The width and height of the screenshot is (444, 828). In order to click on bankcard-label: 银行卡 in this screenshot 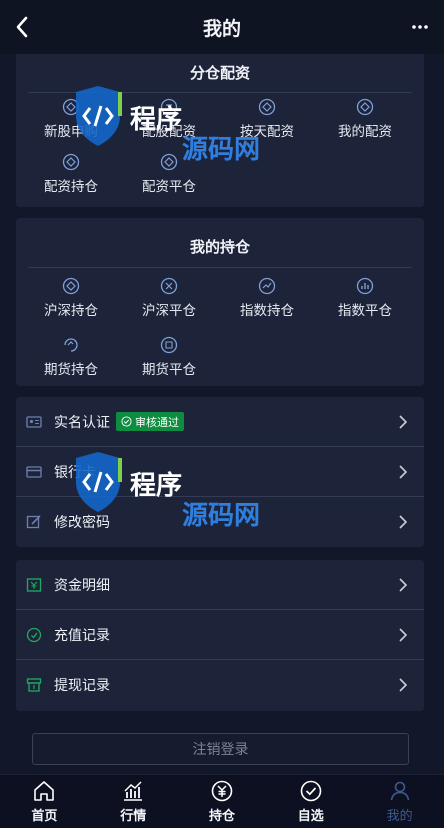, I will do `click(75, 472)`.